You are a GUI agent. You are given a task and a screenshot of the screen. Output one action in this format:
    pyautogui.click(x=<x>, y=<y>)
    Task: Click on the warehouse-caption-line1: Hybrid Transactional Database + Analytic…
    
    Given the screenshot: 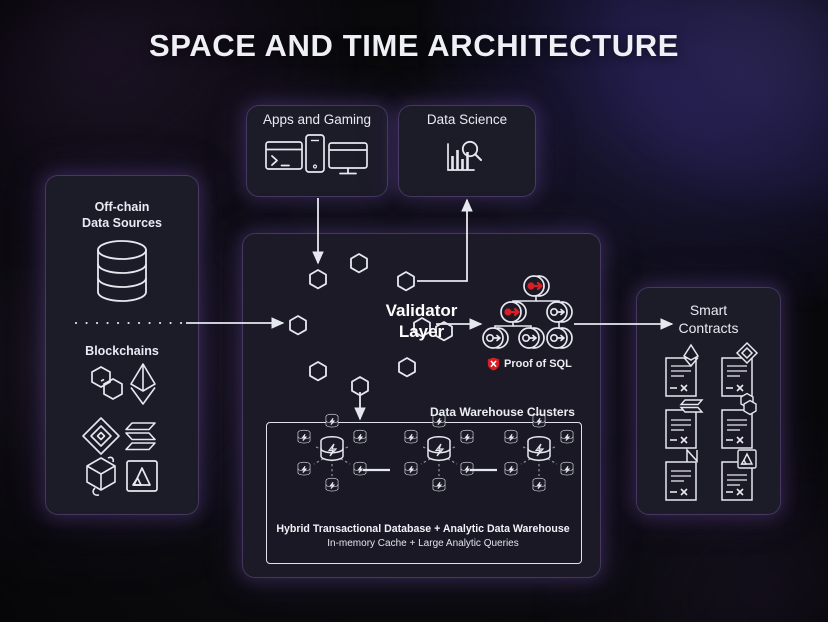 What is the action you would take?
    pyautogui.click(x=423, y=529)
    